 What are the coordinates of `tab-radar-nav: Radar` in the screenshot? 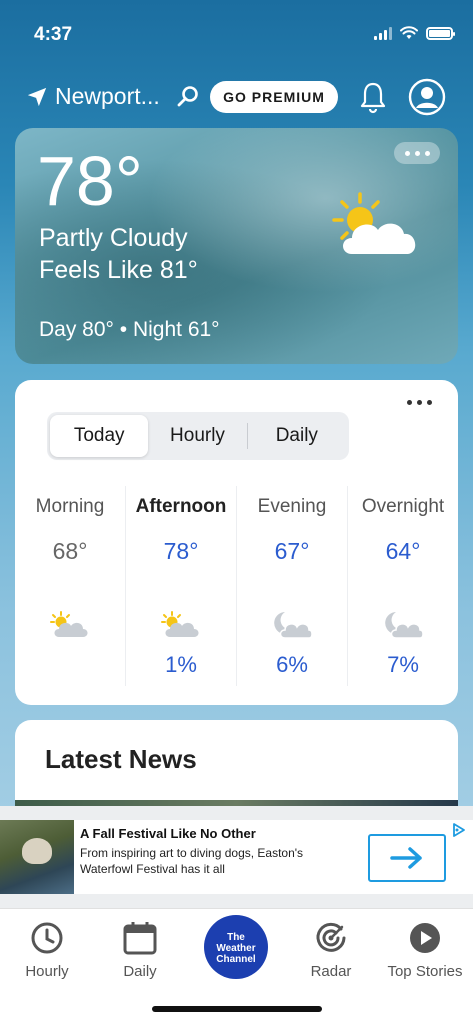 It's located at (331, 950).